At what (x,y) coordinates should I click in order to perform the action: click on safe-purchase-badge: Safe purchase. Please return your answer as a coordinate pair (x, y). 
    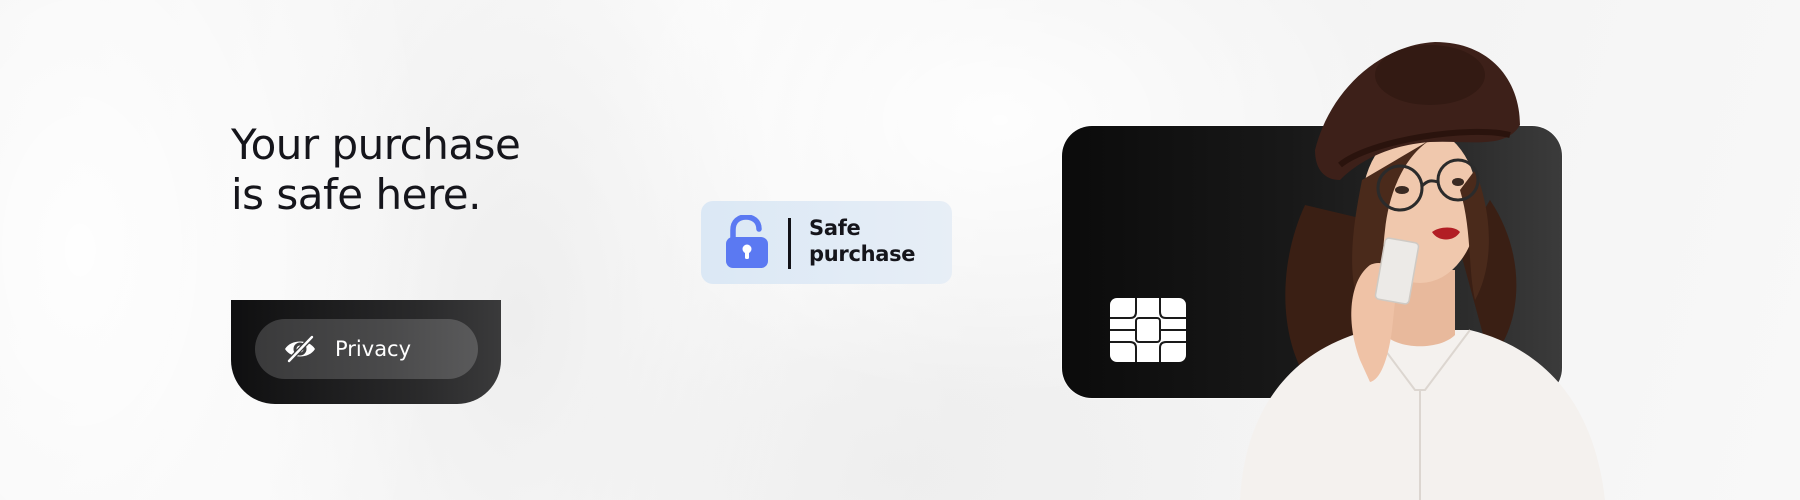
    Looking at the image, I should click on (826, 242).